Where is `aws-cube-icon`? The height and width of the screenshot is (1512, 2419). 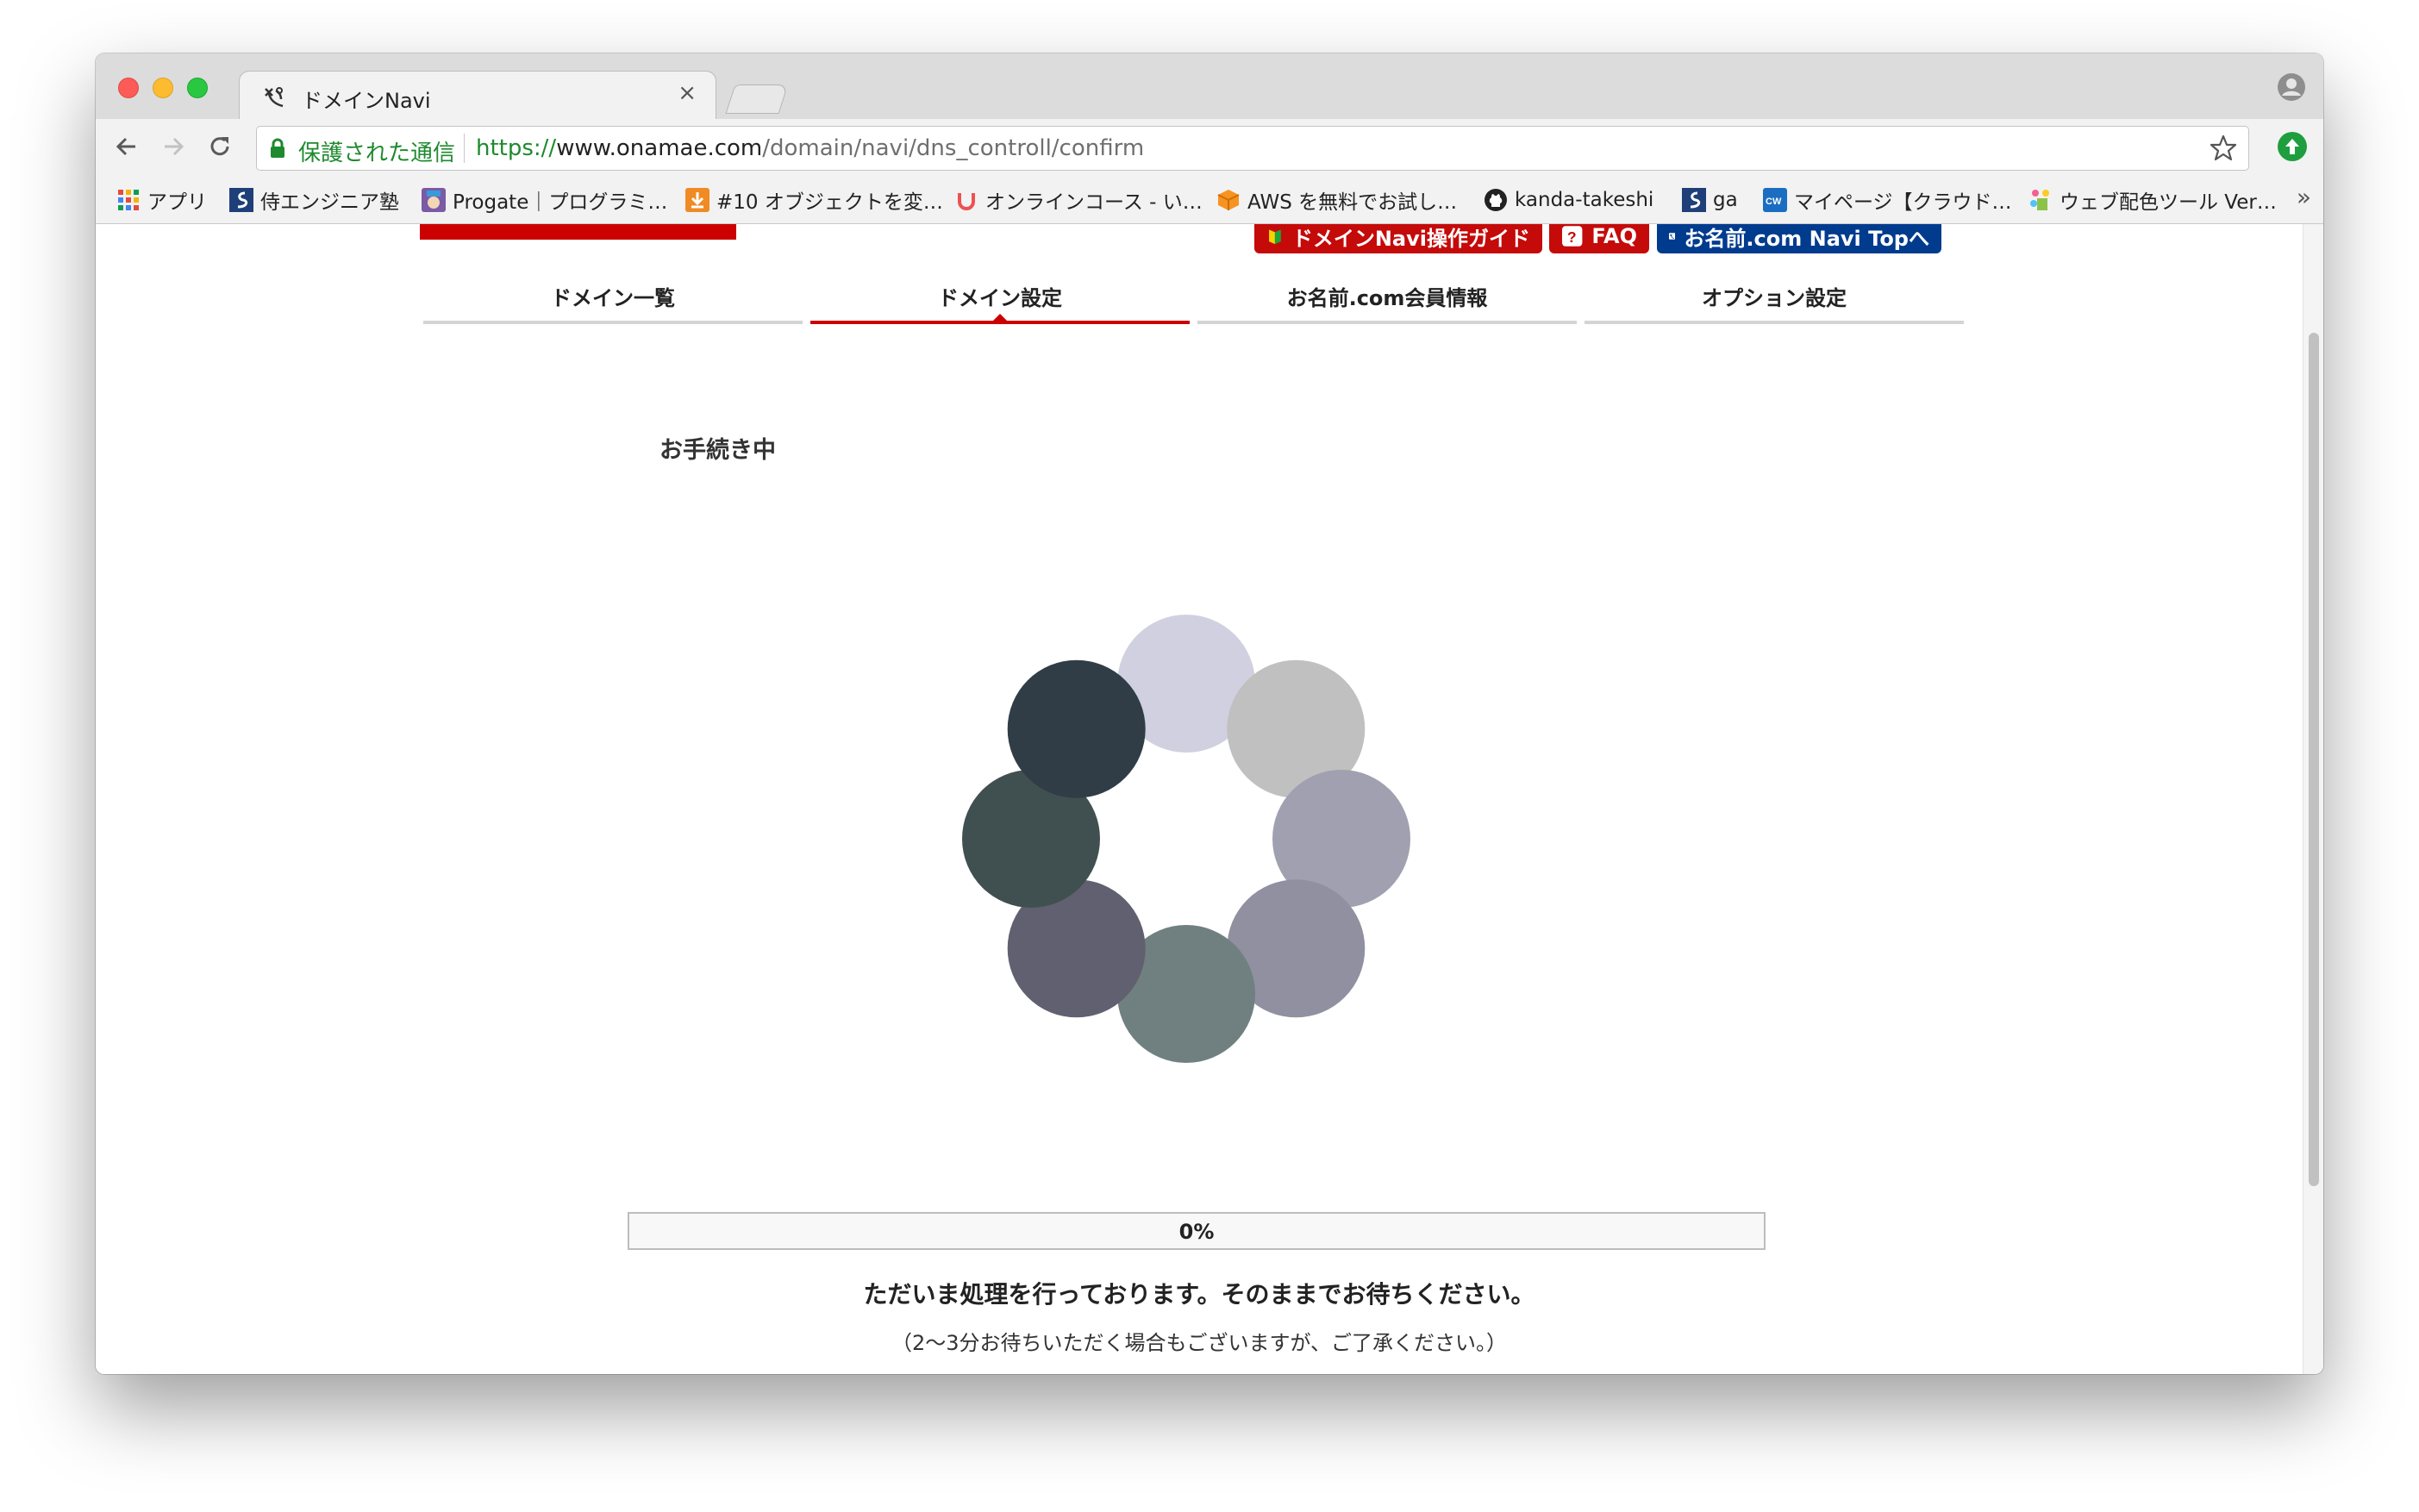 aws-cube-icon is located at coordinates (1229, 200).